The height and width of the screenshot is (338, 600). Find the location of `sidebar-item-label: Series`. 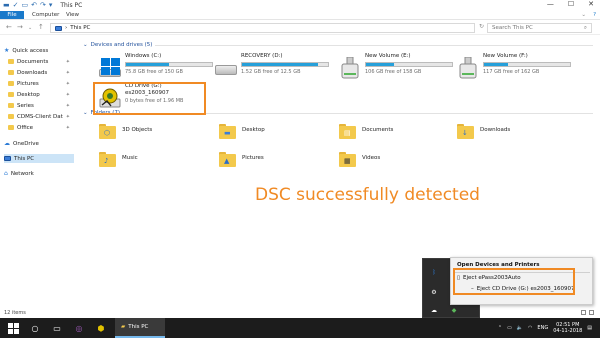

sidebar-item-label: Series is located at coordinates (25, 105).